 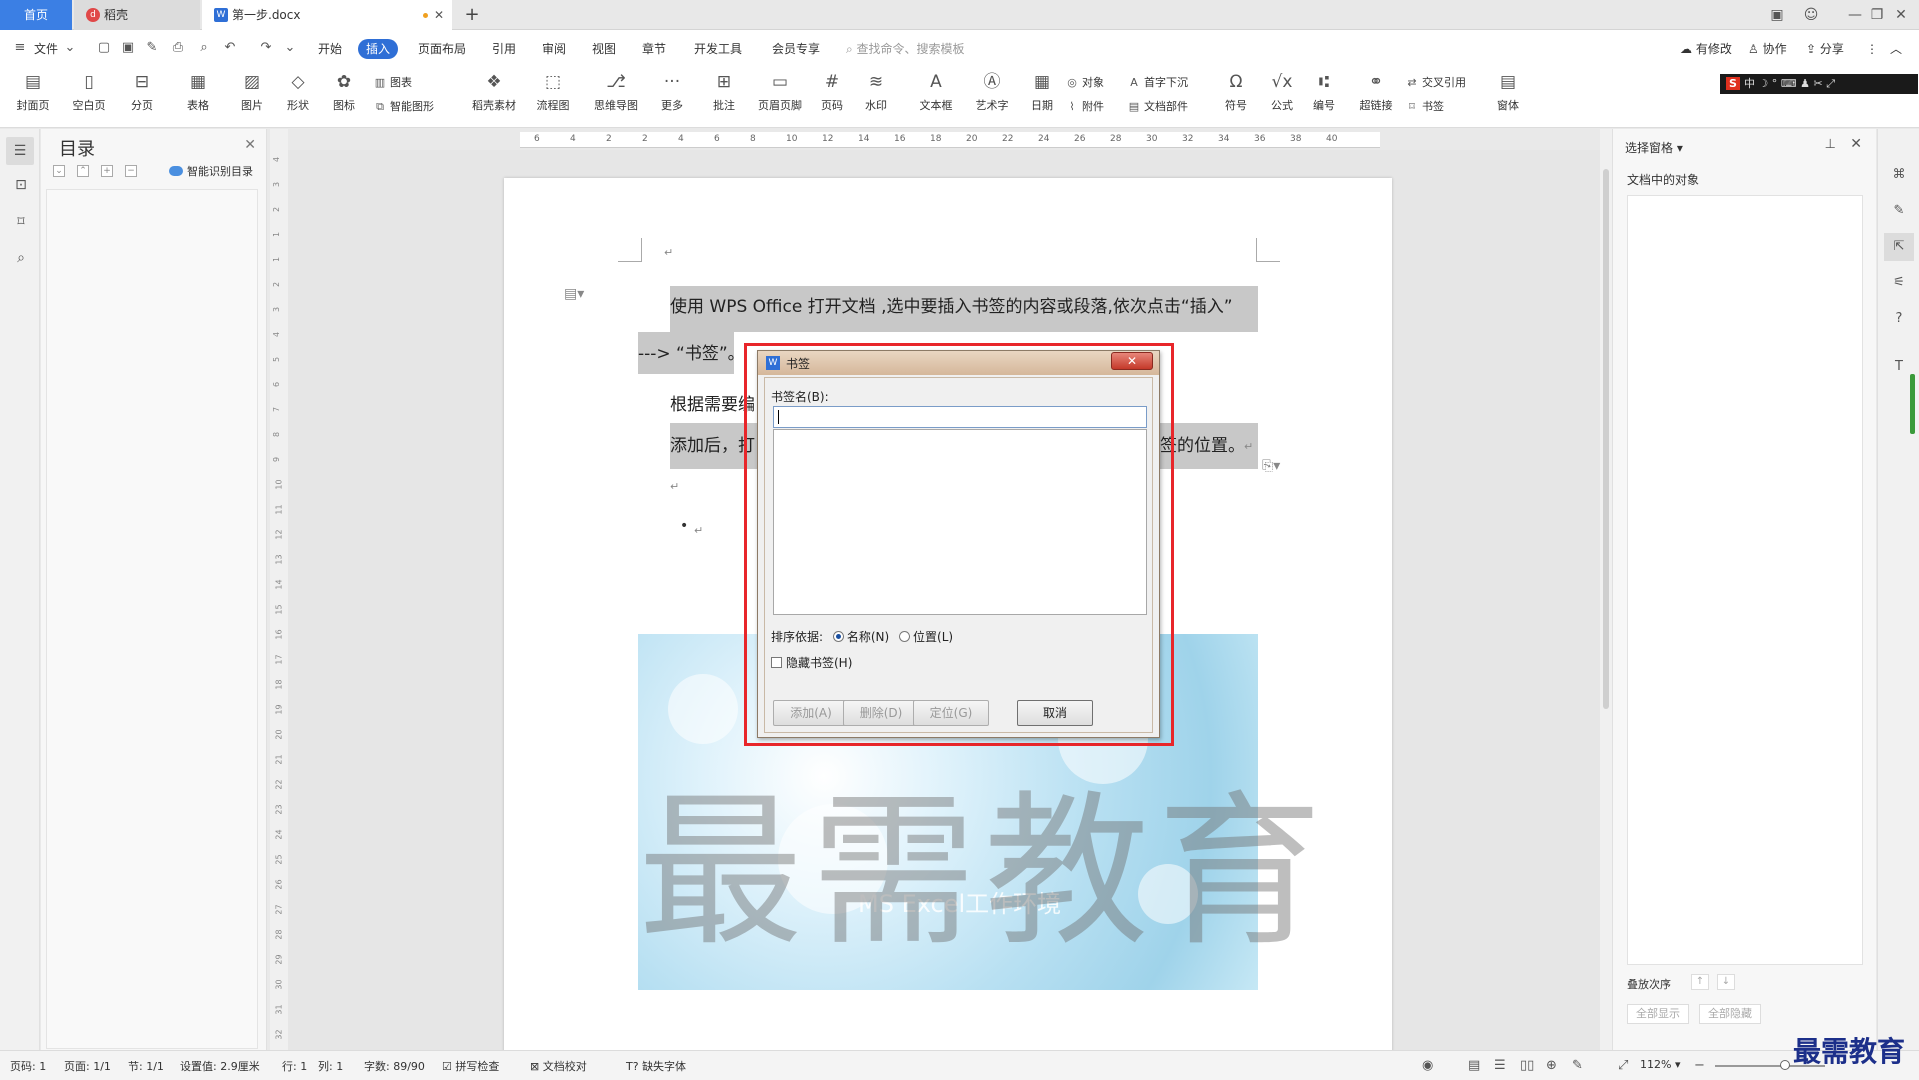 What do you see at coordinates (442, 49) in the screenshot?
I see `menu-layout: 页面布局` at bounding box center [442, 49].